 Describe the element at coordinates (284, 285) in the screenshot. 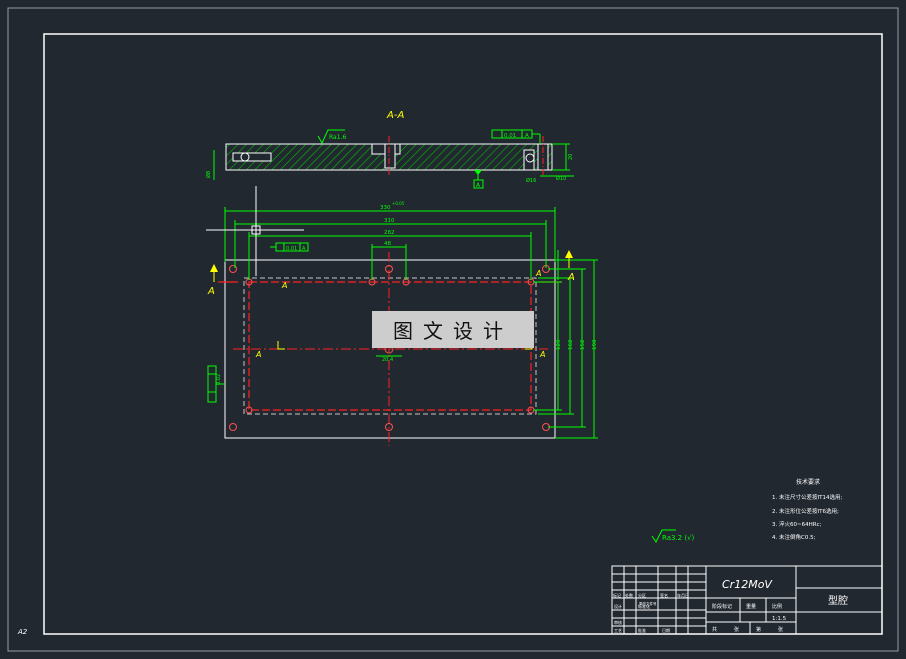

I see `section-label-inner-tl: A` at that location.